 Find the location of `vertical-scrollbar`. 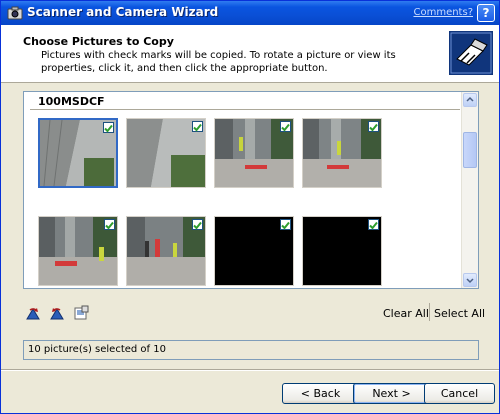

vertical-scrollbar is located at coordinates (469, 190).